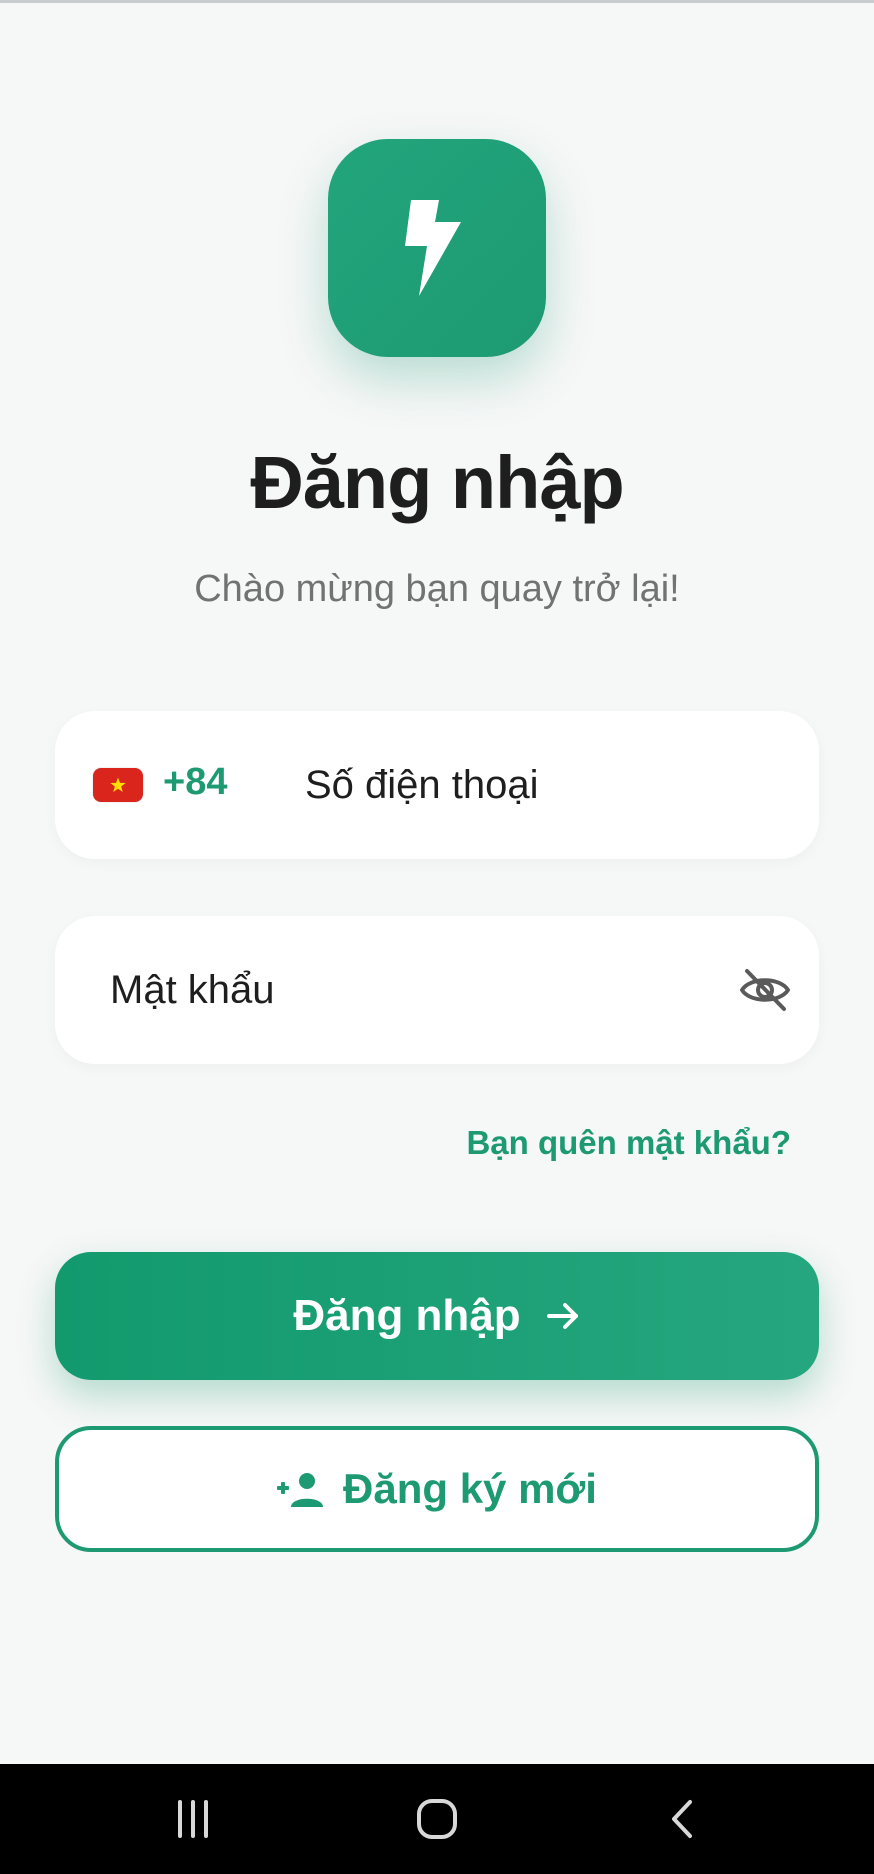  What do you see at coordinates (545, 785) in the screenshot?
I see `phone-number-input` at bounding box center [545, 785].